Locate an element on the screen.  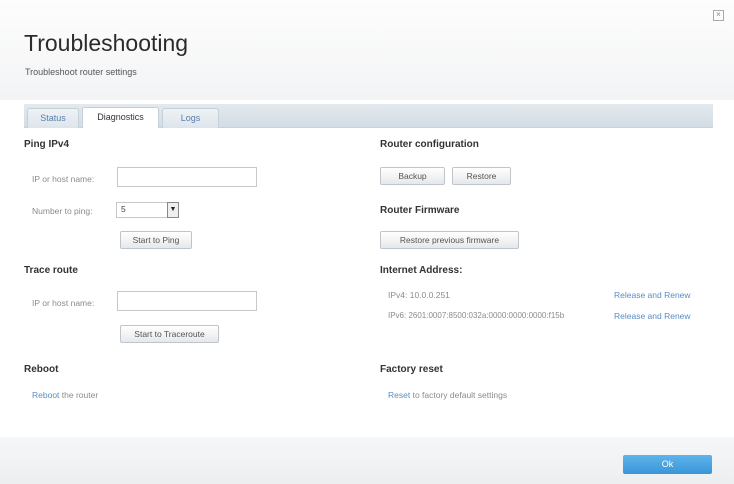
number-to-ping-value: 5 is located at coordinates (123, 209).